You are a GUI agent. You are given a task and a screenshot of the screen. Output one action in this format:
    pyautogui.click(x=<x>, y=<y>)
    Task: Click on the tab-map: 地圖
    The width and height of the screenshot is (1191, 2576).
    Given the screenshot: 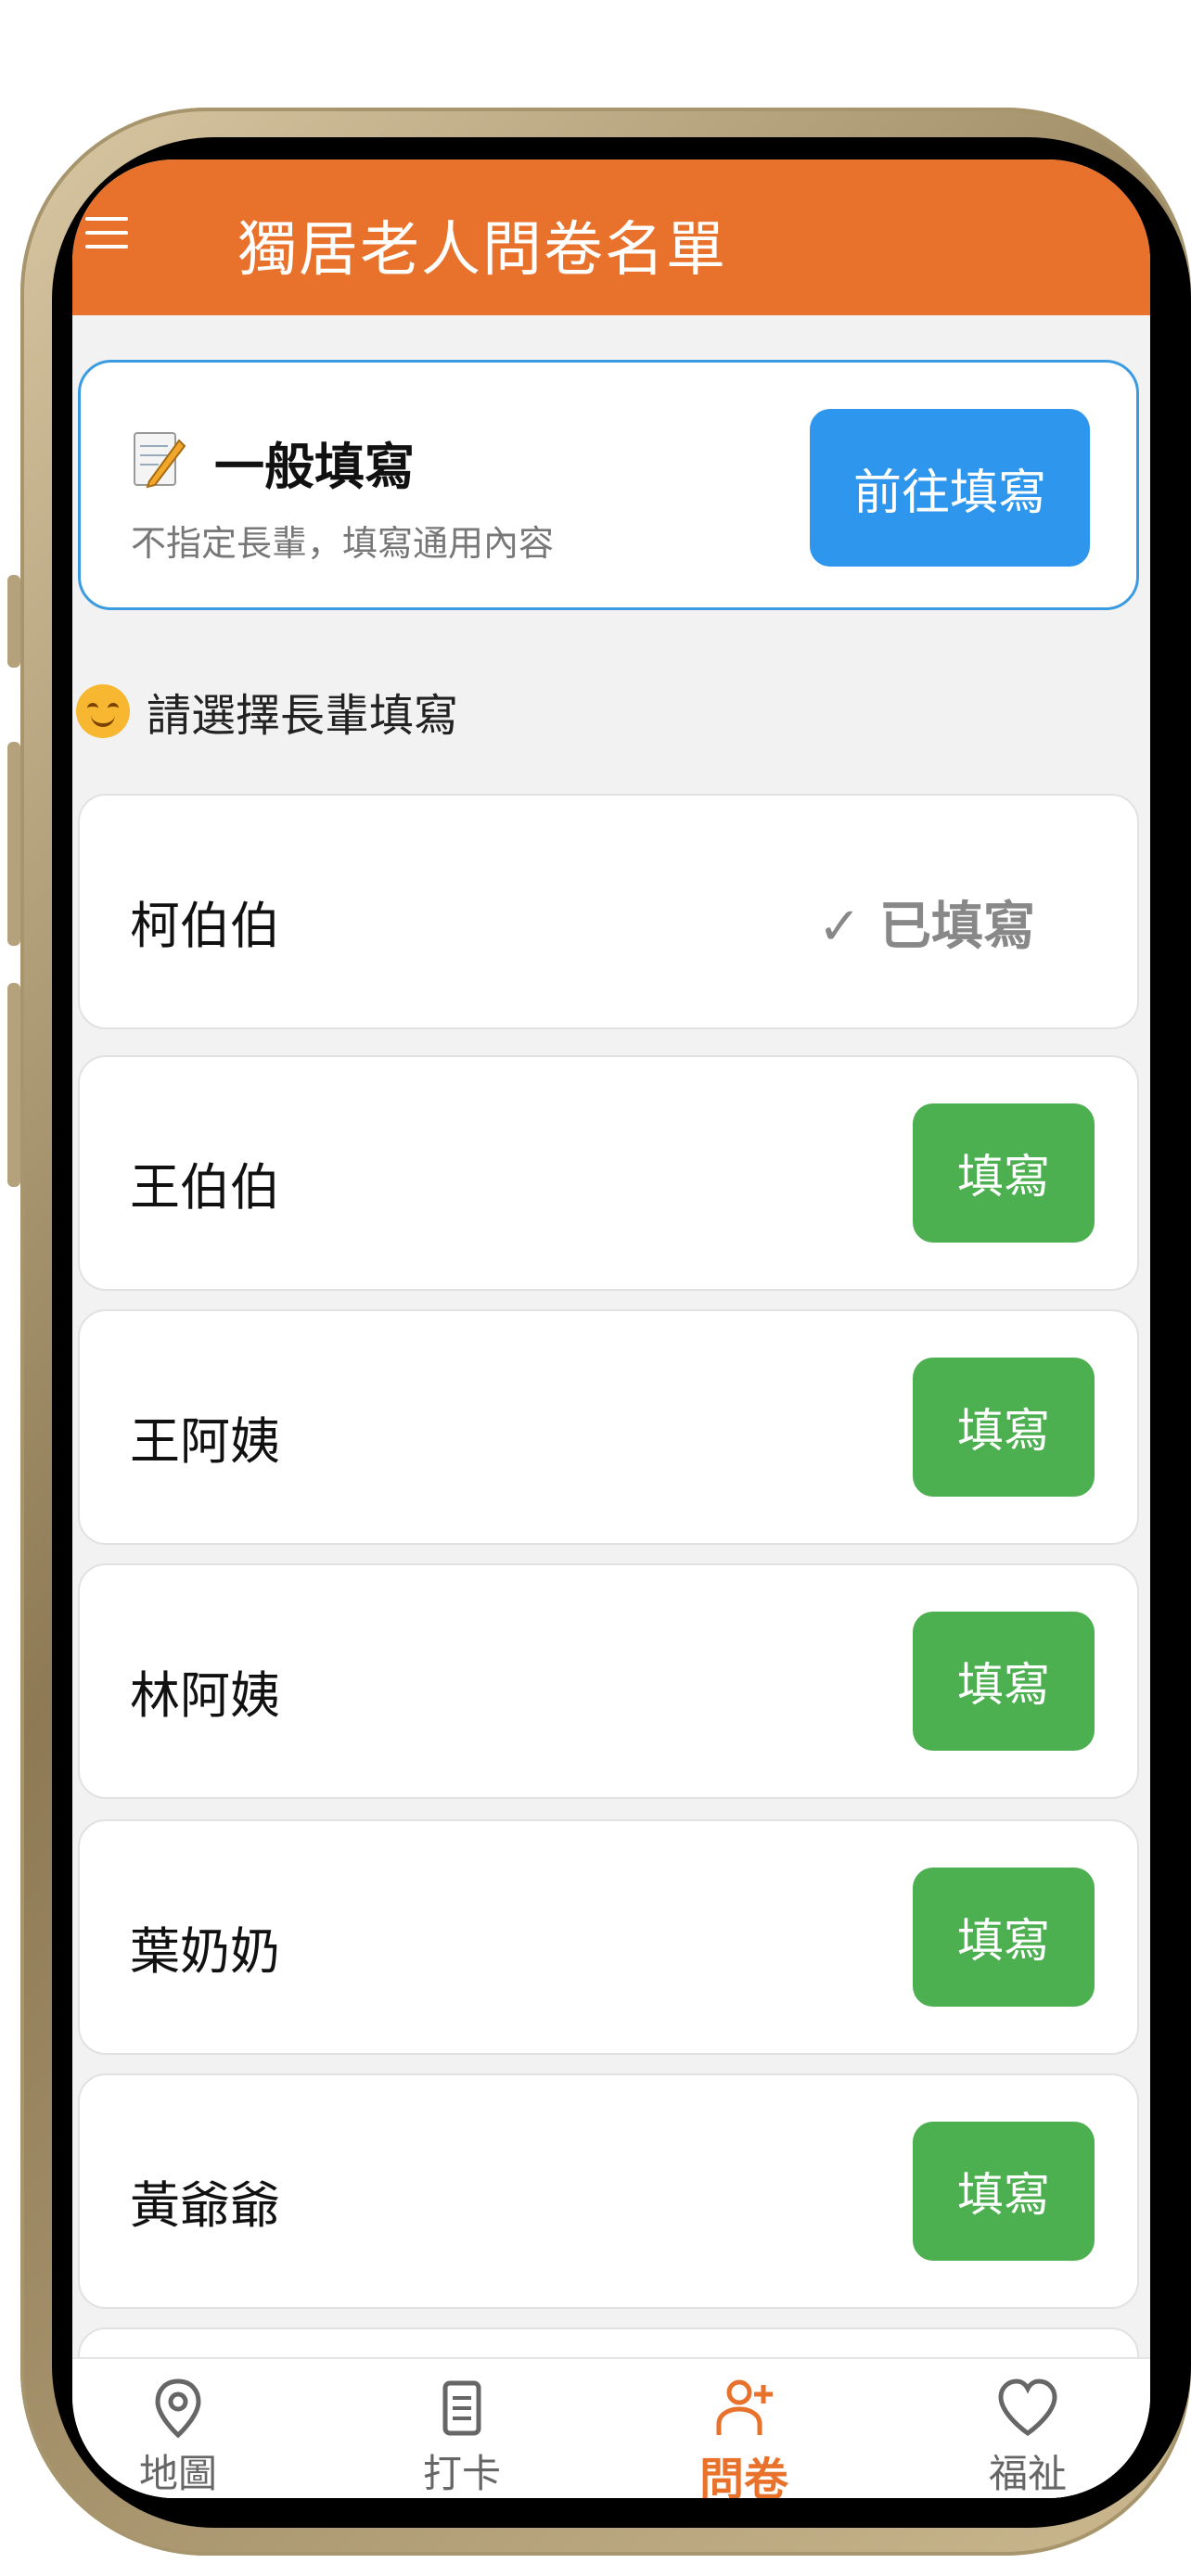 What is the action you would take?
    pyautogui.click(x=178, y=2437)
    